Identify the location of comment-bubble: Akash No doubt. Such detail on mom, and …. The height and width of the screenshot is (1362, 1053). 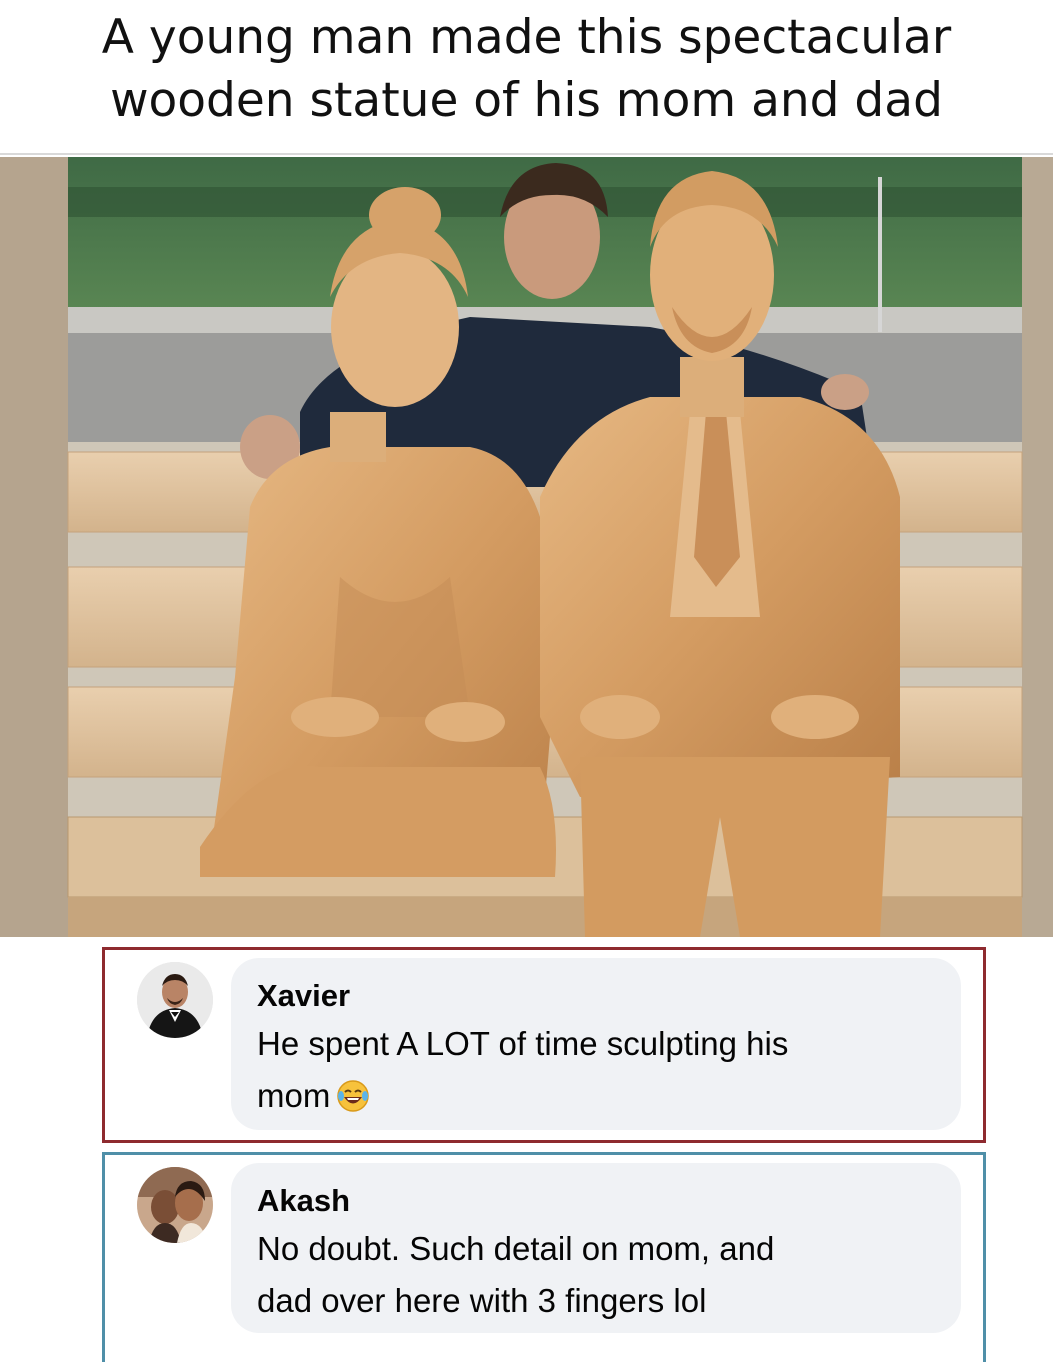
(596, 1248).